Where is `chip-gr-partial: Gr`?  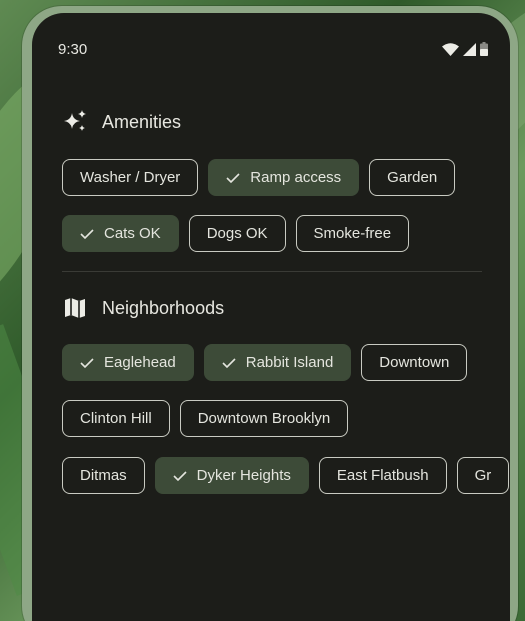
chip-gr-partial: Gr is located at coordinates (483, 475).